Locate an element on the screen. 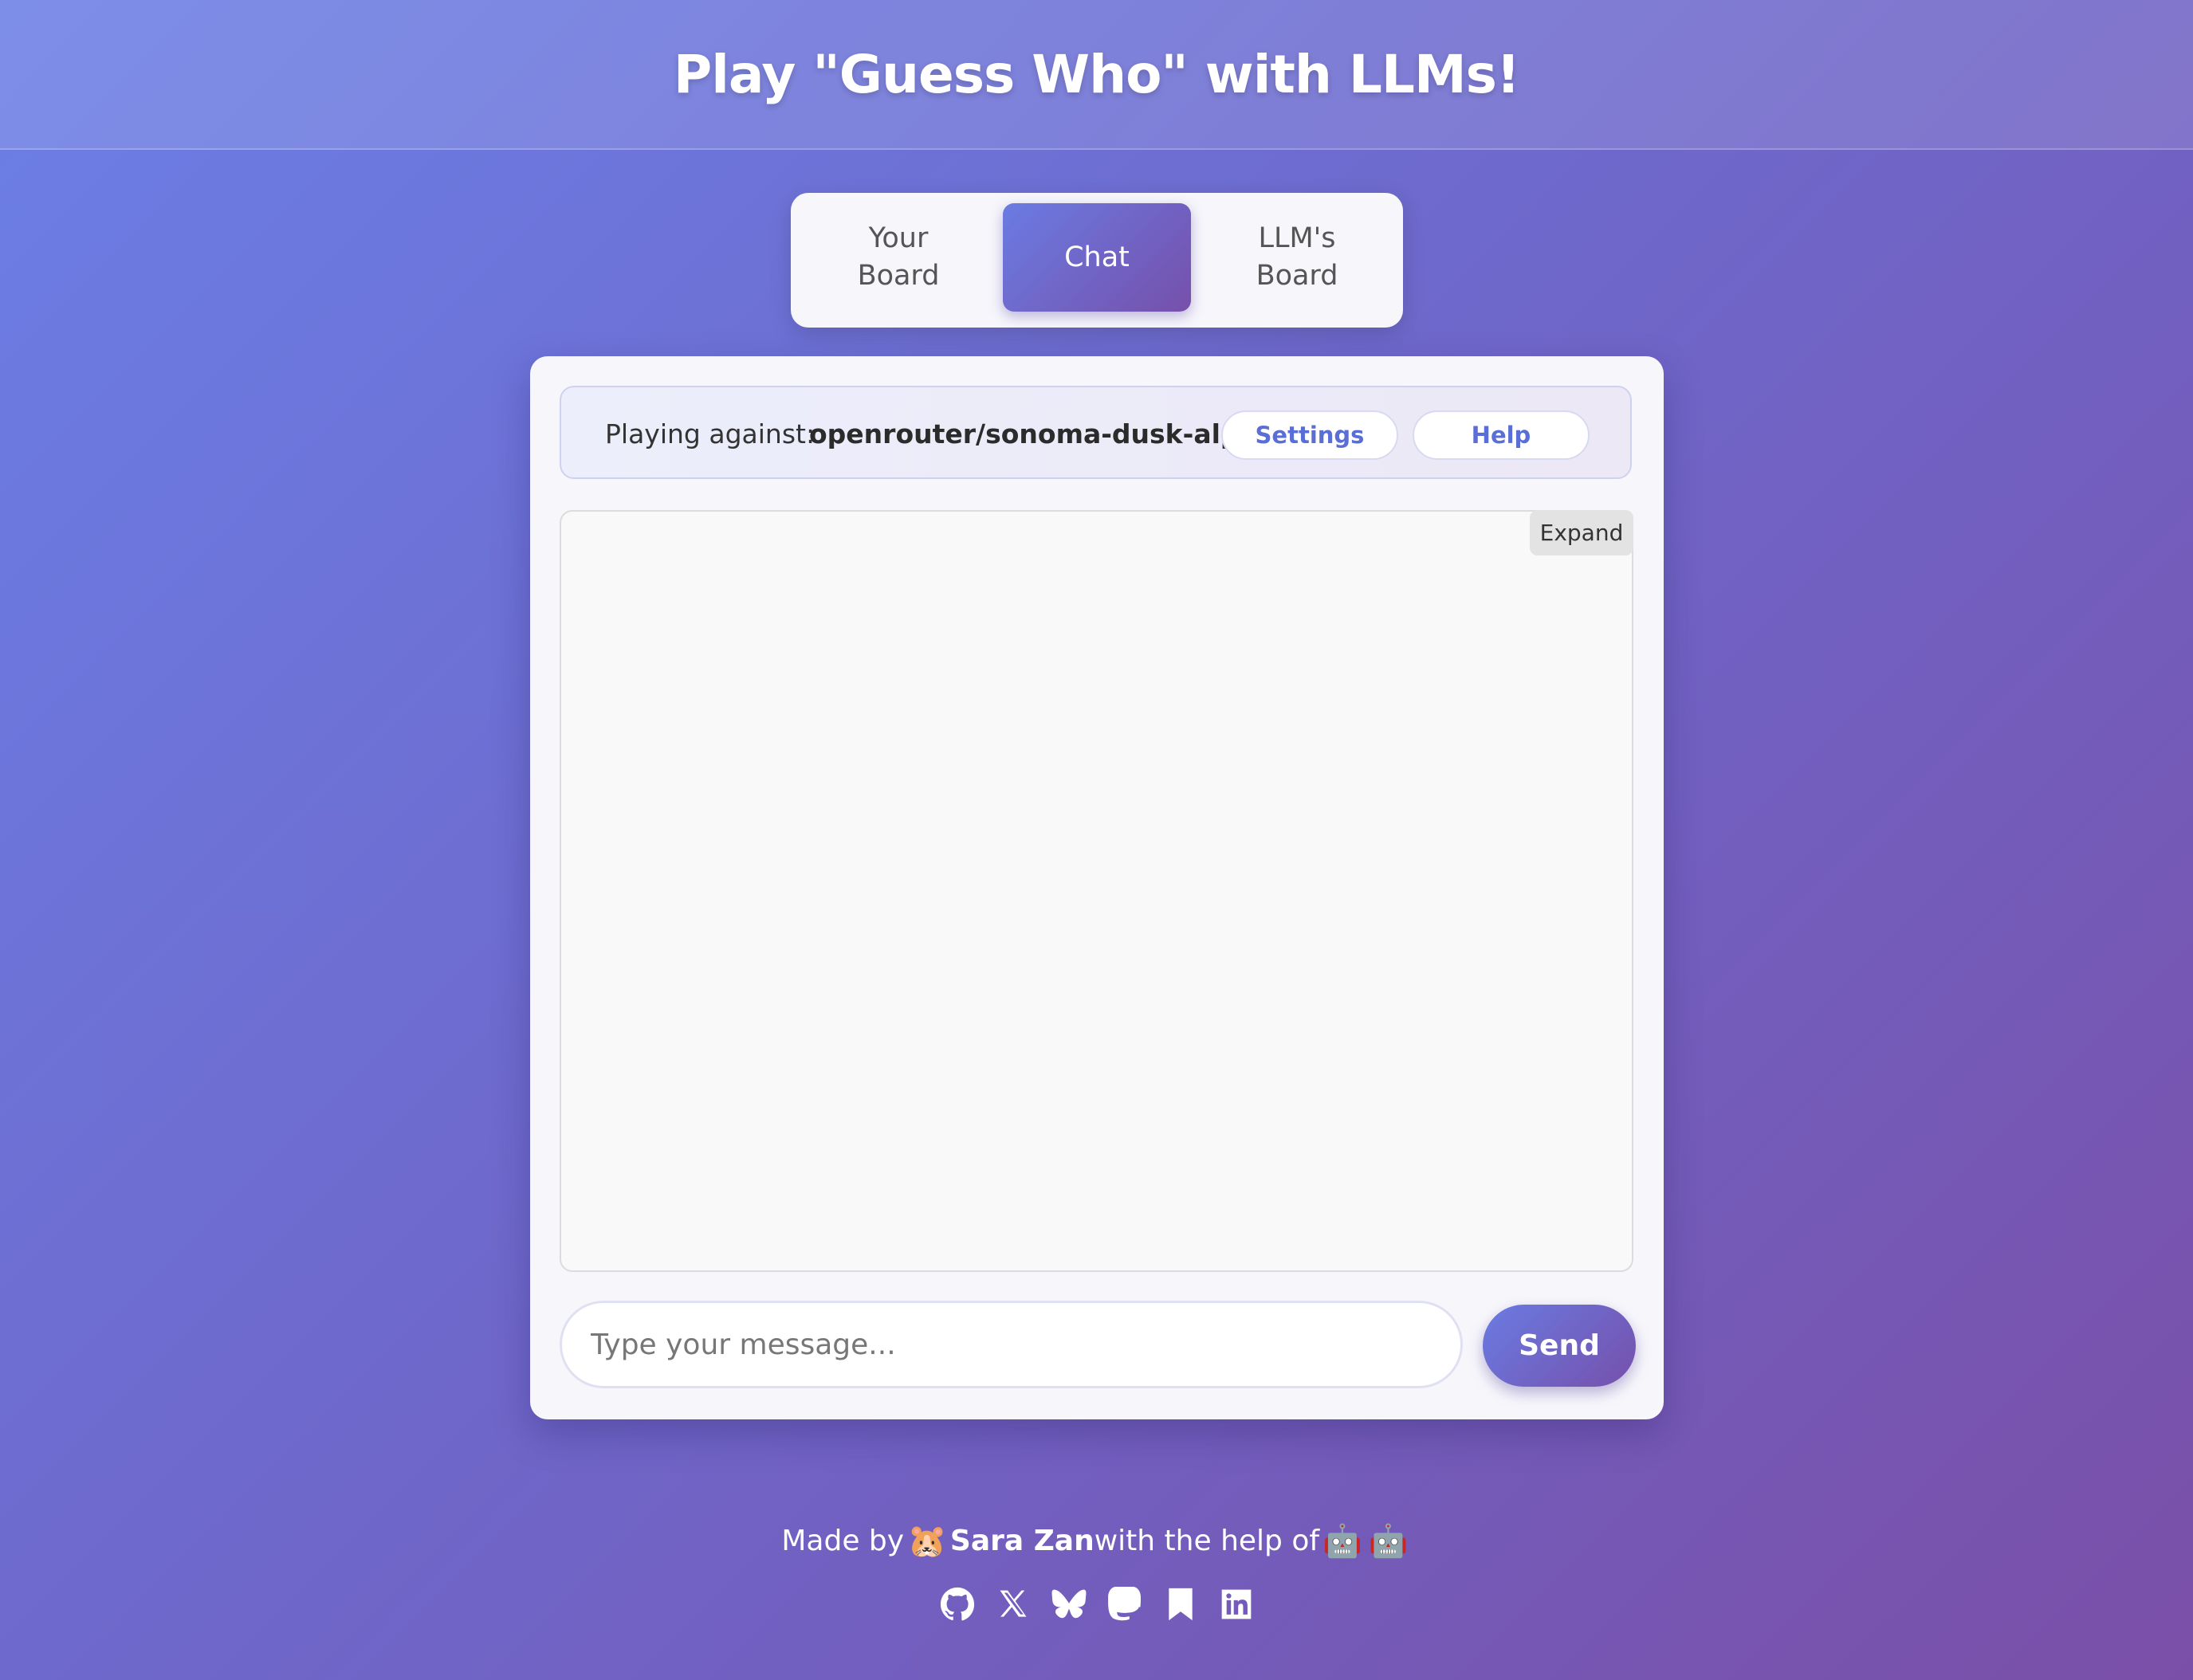 The image size is (2193, 1680). help-text: with the help of is located at coordinates (1207, 1540).